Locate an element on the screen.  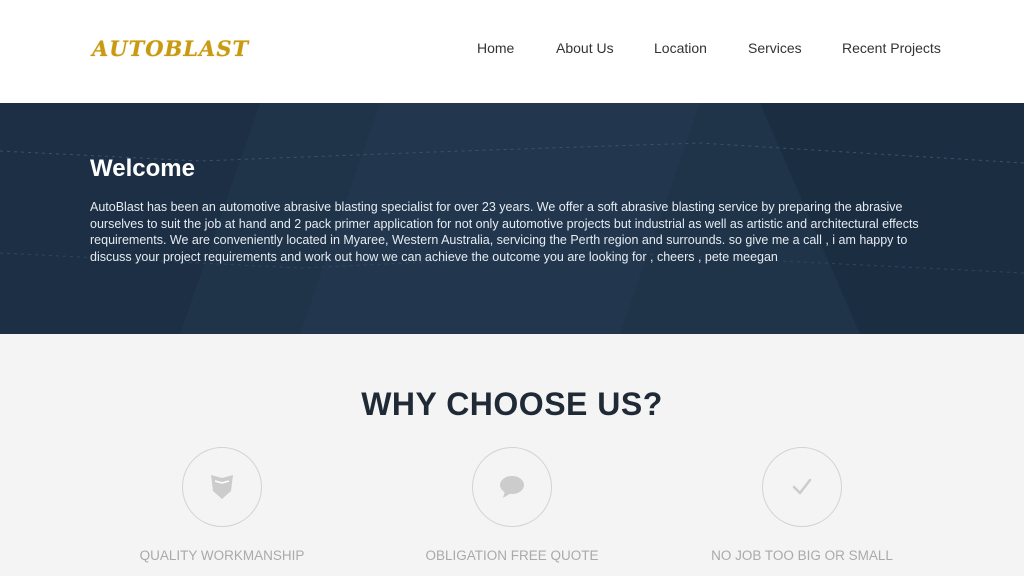
feature-label: NO JOB TOO BIG OR SMALL is located at coordinates (802, 555).